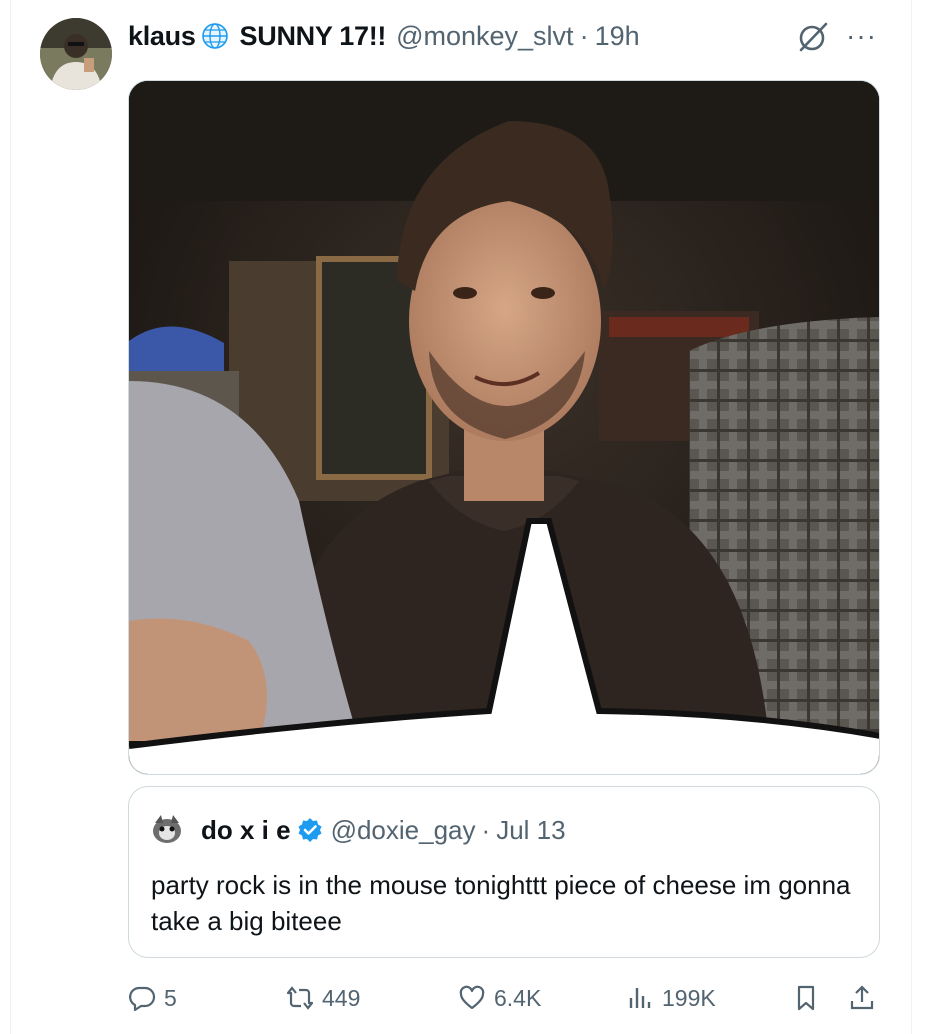 The image size is (934, 1034). I want to click on like-button: 6.4K, so click(499, 998).